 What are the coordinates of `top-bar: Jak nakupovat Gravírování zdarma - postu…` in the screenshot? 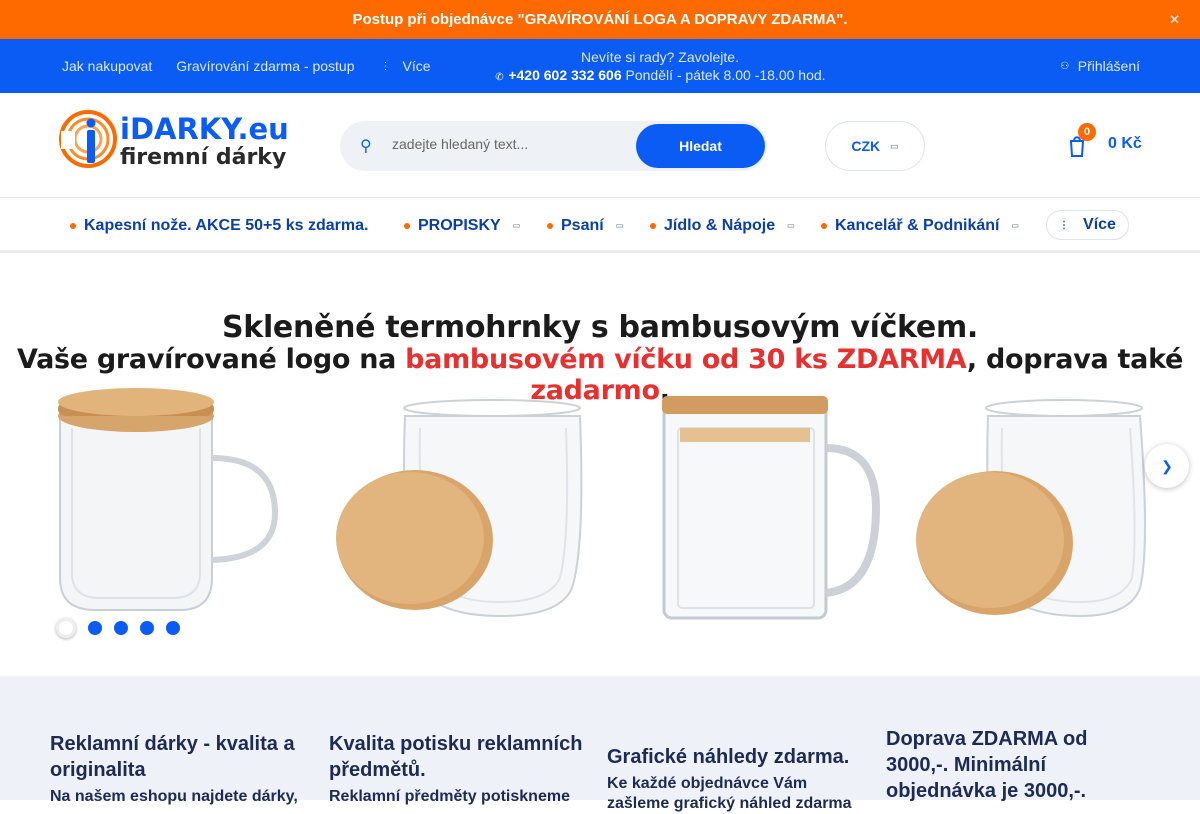 It's located at (600, 66).